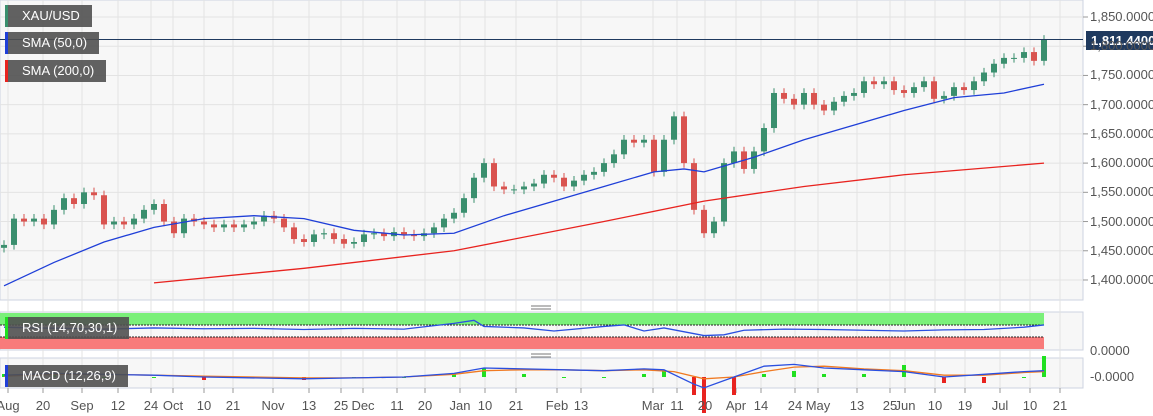 The image size is (1153, 416). What do you see at coordinates (309, 405) in the screenshot?
I see `x-tick-label: 13` at bounding box center [309, 405].